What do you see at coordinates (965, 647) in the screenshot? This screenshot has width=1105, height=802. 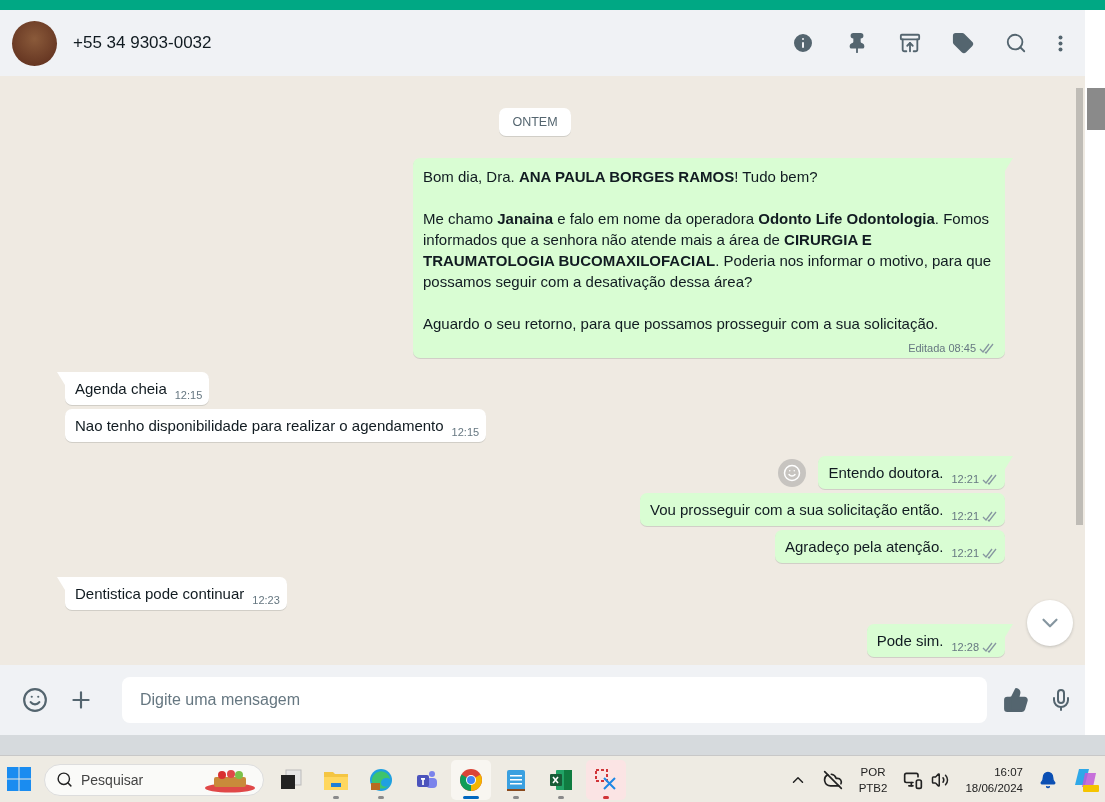 I see `message-time: 12:28` at bounding box center [965, 647].